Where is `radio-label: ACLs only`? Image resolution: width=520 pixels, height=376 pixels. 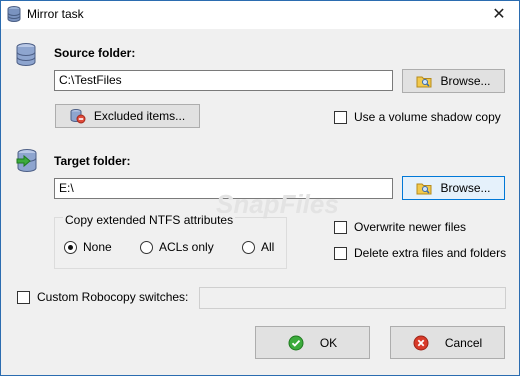 radio-label: ACLs only is located at coordinates (186, 247).